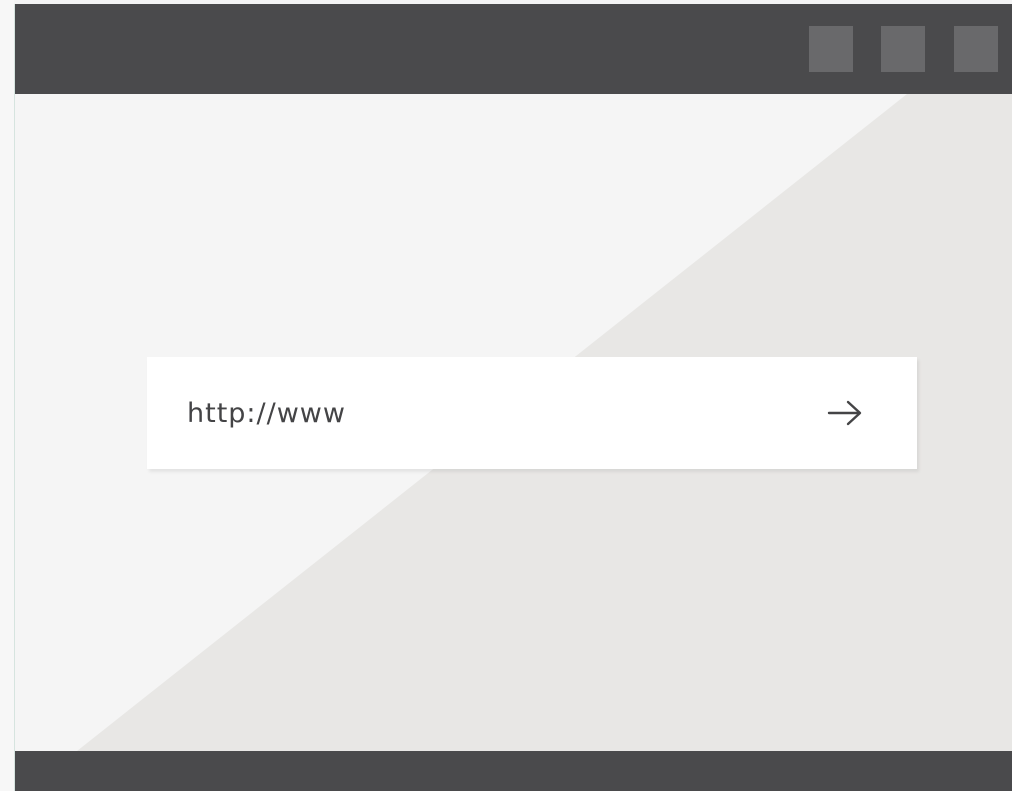  I want to click on arrow-right-icon, so click(844, 413).